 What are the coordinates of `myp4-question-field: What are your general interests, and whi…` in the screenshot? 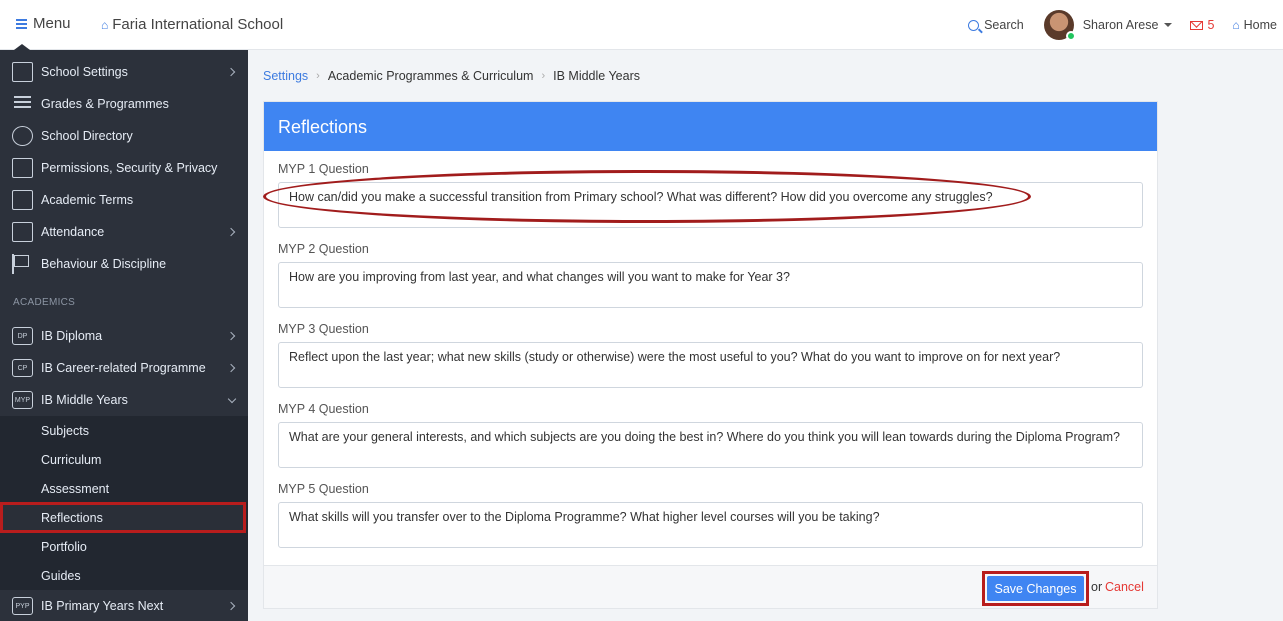 It's located at (710, 445).